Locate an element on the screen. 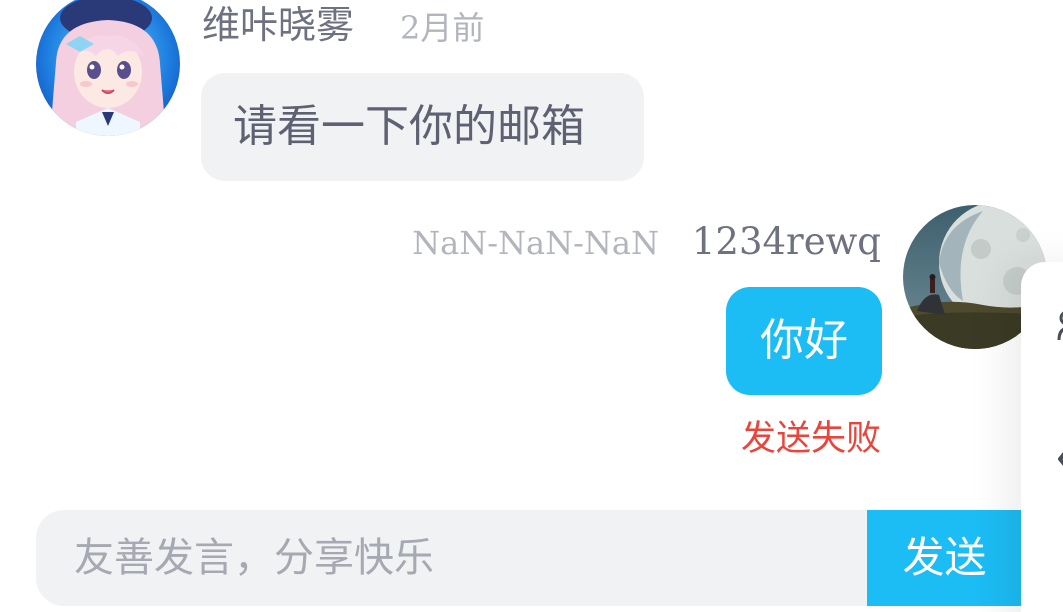 The image size is (1063, 612). send-button: 发送 is located at coordinates (944, 558).